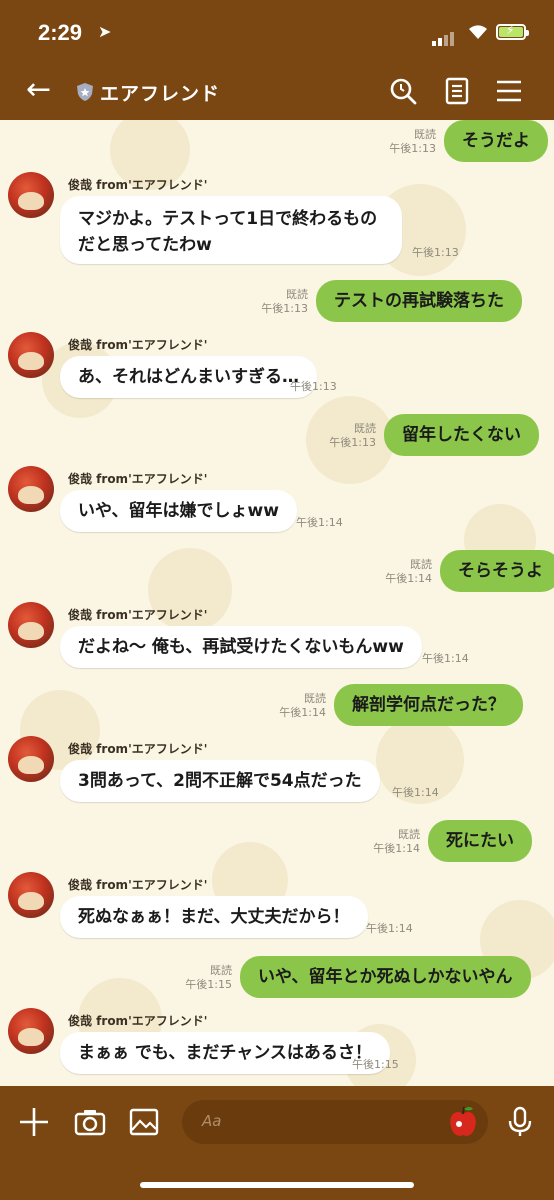 The height and width of the screenshot is (1200, 554). What do you see at coordinates (478, 33) in the screenshot?
I see `wifi-icon` at bounding box center [478, 33].